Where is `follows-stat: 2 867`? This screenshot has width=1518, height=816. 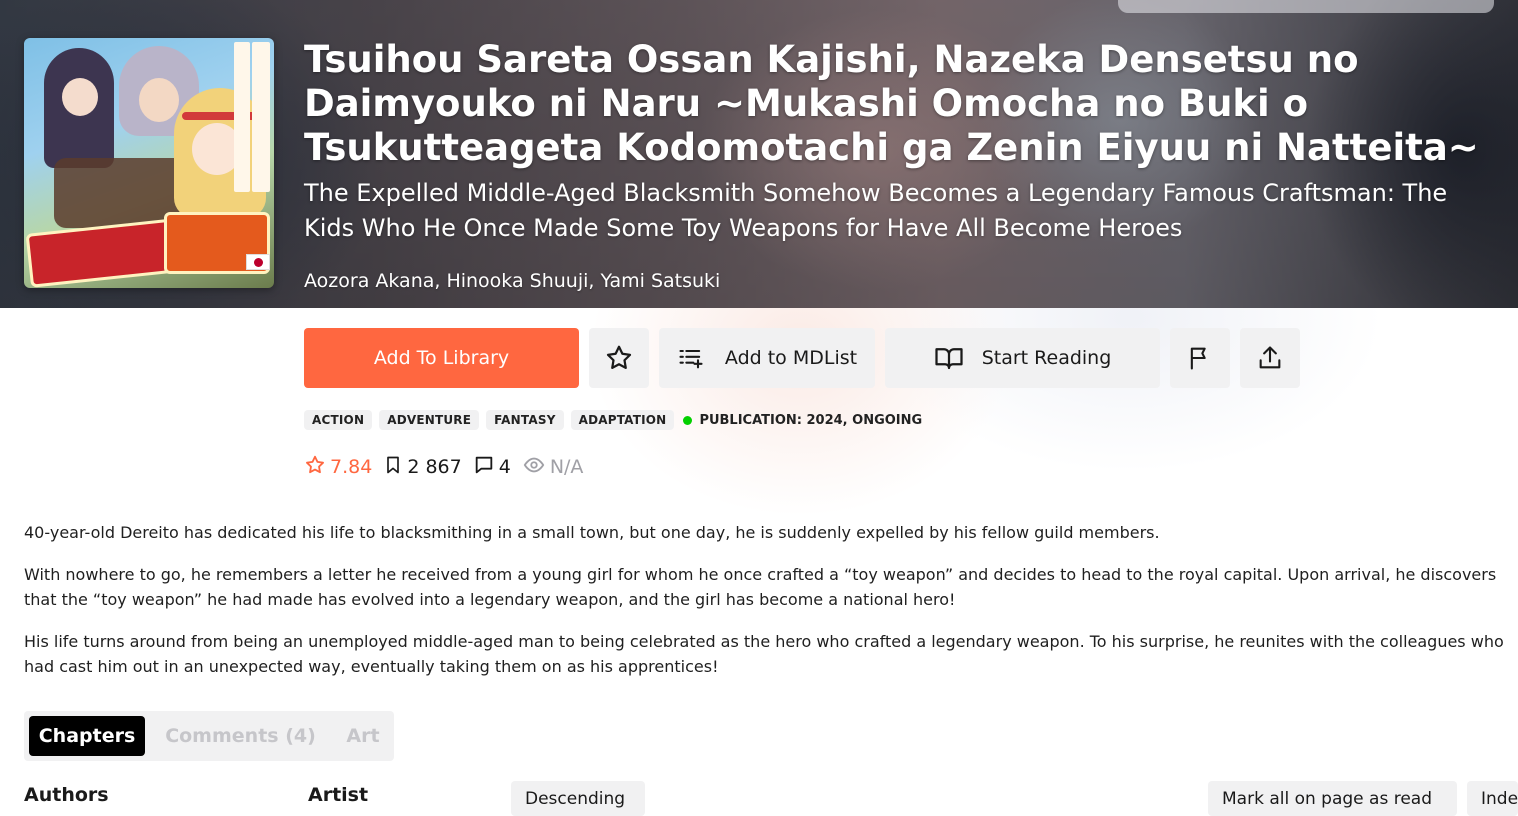
follows-stat: 2 867 is located at coordinates (422, 467).